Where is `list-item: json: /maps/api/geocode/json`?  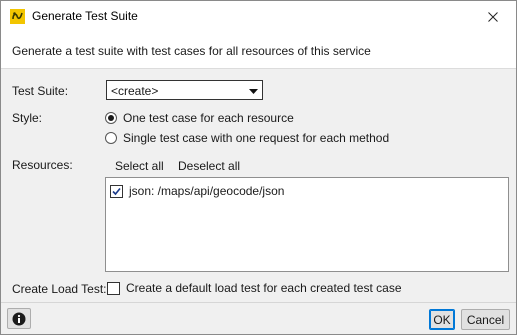 list-item: json: /maps/api/geocode/json is located at coordinates (197, 191).